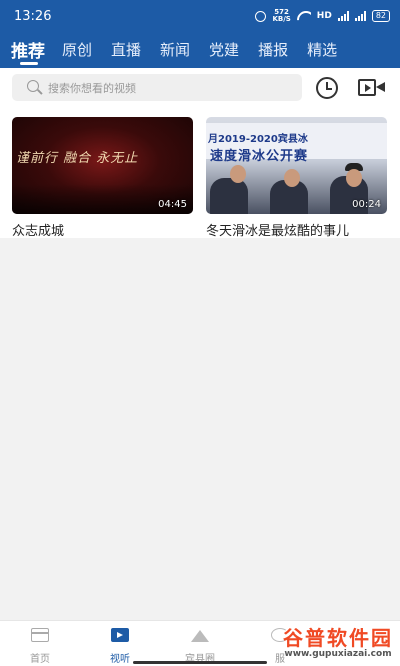 This screenshot has width=400, height=666. Describe the element at coordinates (77, 51) in the screenshot. I see `tab-original: 原创` at that location.